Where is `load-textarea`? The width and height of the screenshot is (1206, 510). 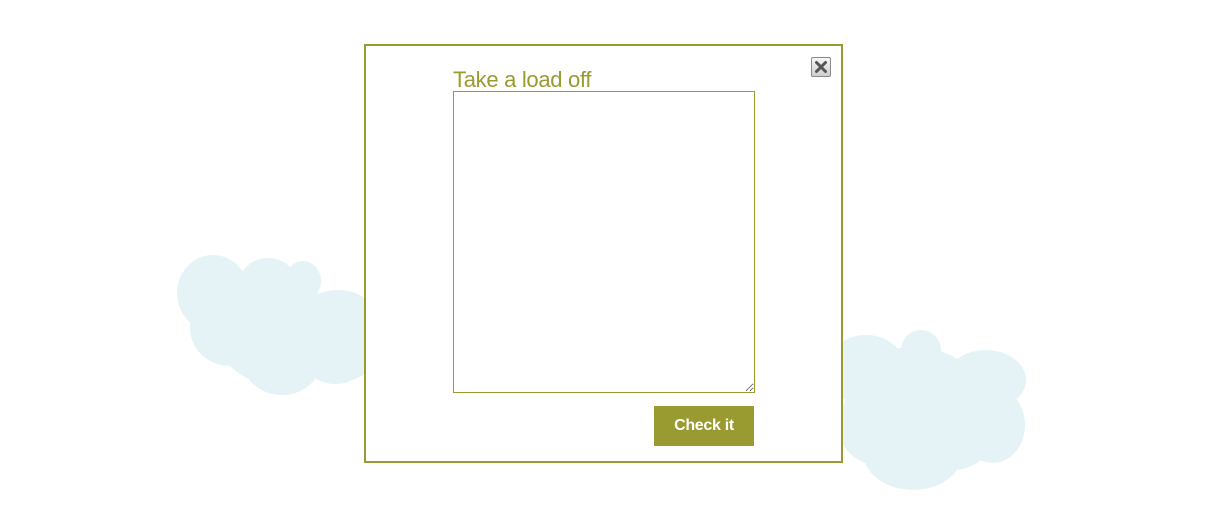
load-textarea is located at coordinates (604, 242).